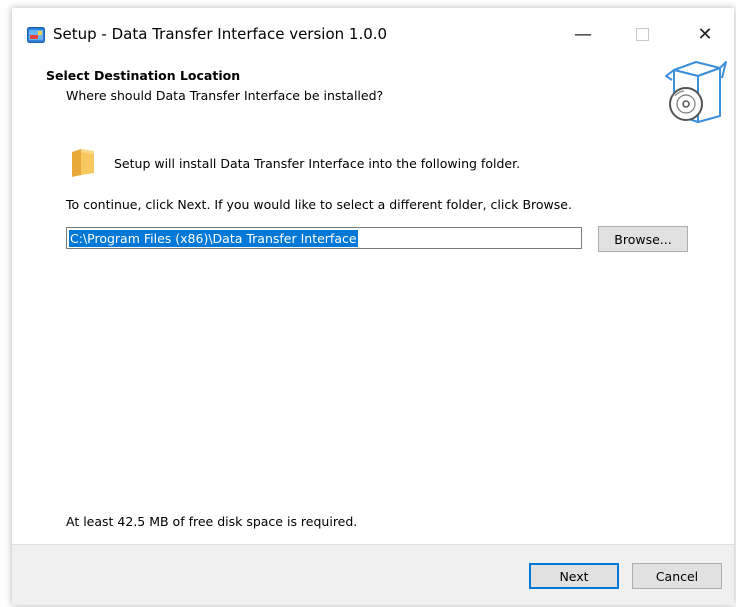 The width and height of the screenshot is (736, 607). I want to click on minimize-button: —, so click(583, 34).